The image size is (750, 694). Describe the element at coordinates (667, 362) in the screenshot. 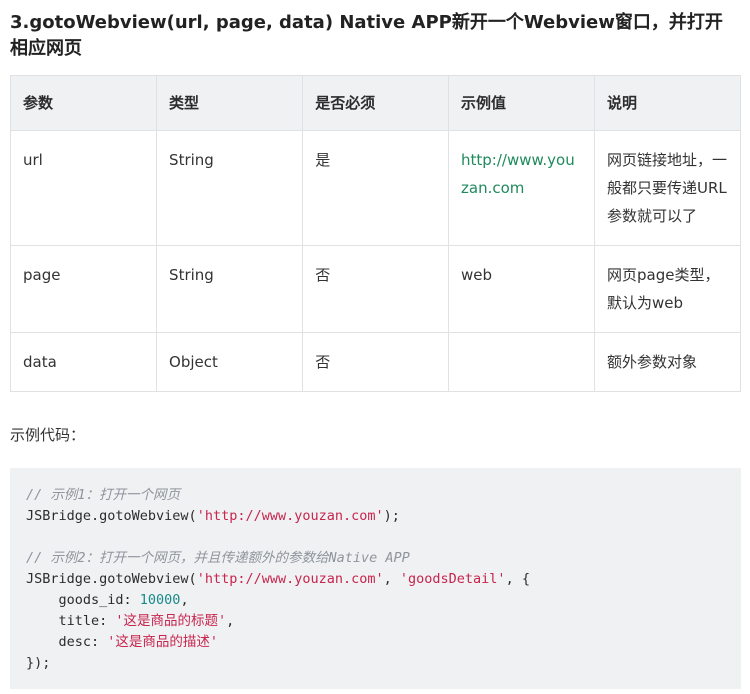

I see `cell-description: 额外参数对象` at that location.